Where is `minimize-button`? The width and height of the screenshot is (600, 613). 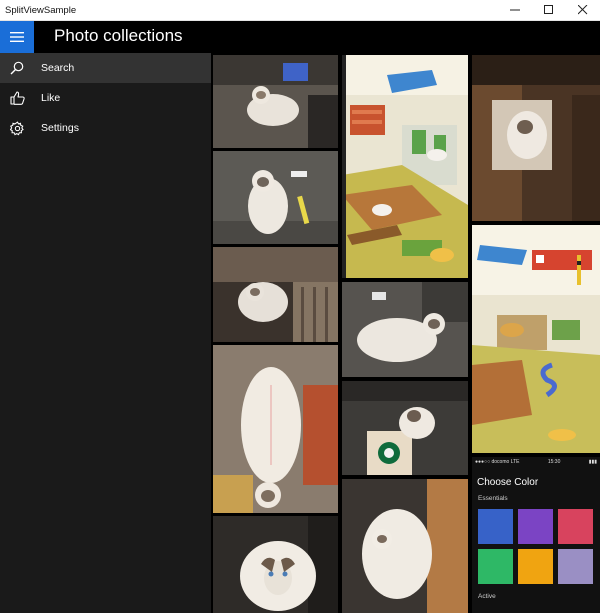 minimize-button is located at coordinates (515, 10).